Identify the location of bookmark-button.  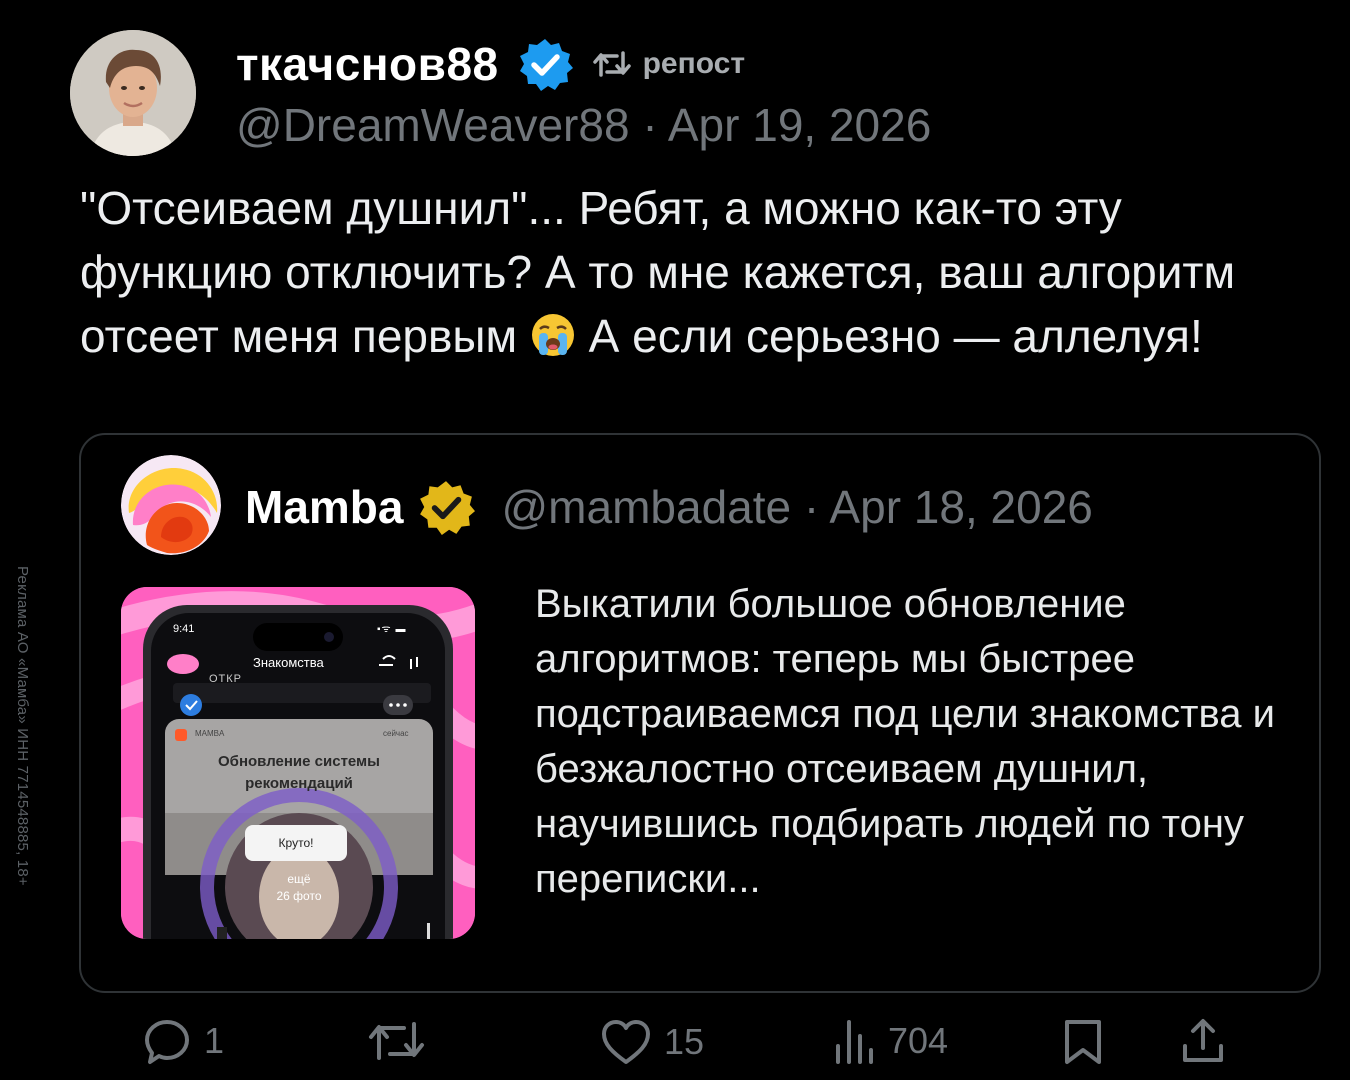
(1083, 1042).